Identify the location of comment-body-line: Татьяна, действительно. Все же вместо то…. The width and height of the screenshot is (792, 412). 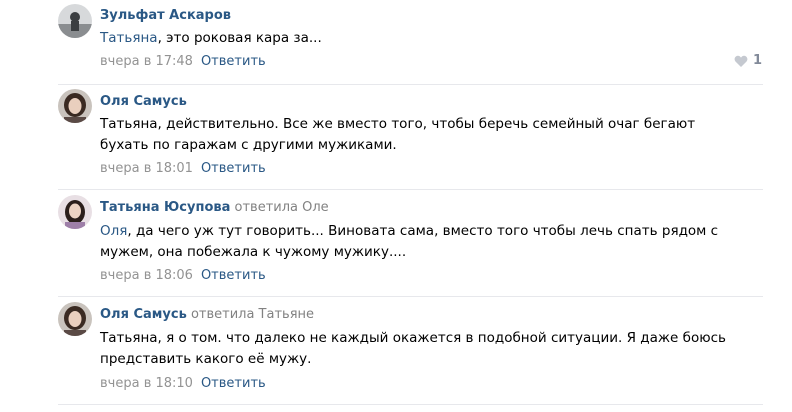
(398, 124).